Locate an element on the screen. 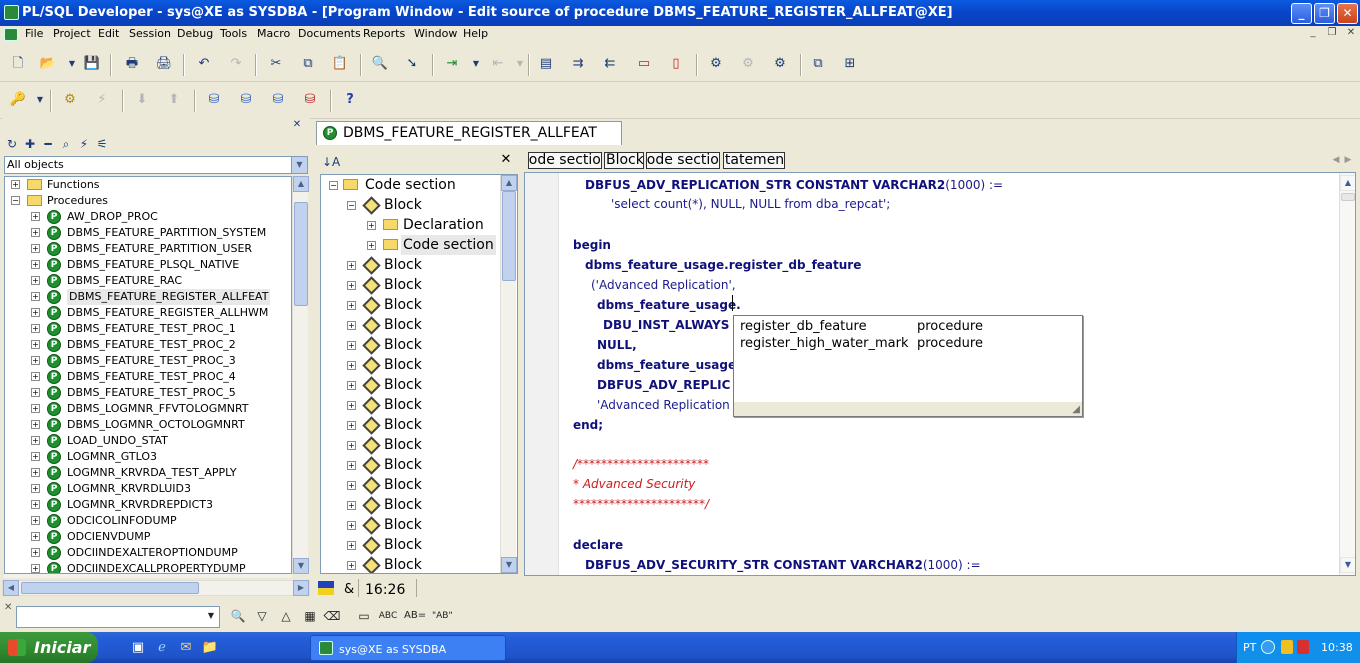 This screenshot has height=663, width=1360. sql-window-icon: ⛁ is located at coordinates (214, 100).